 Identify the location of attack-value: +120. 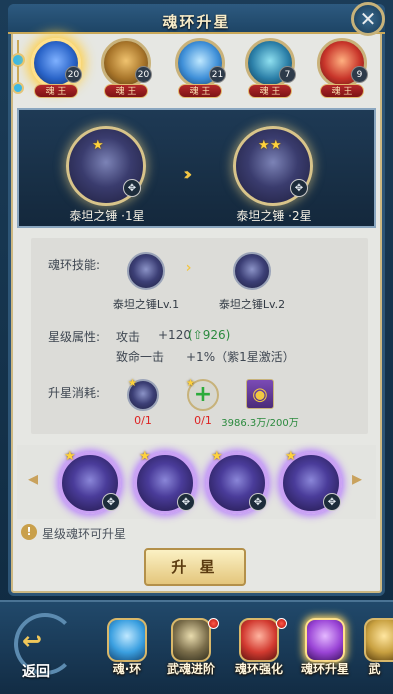
(174, 335).